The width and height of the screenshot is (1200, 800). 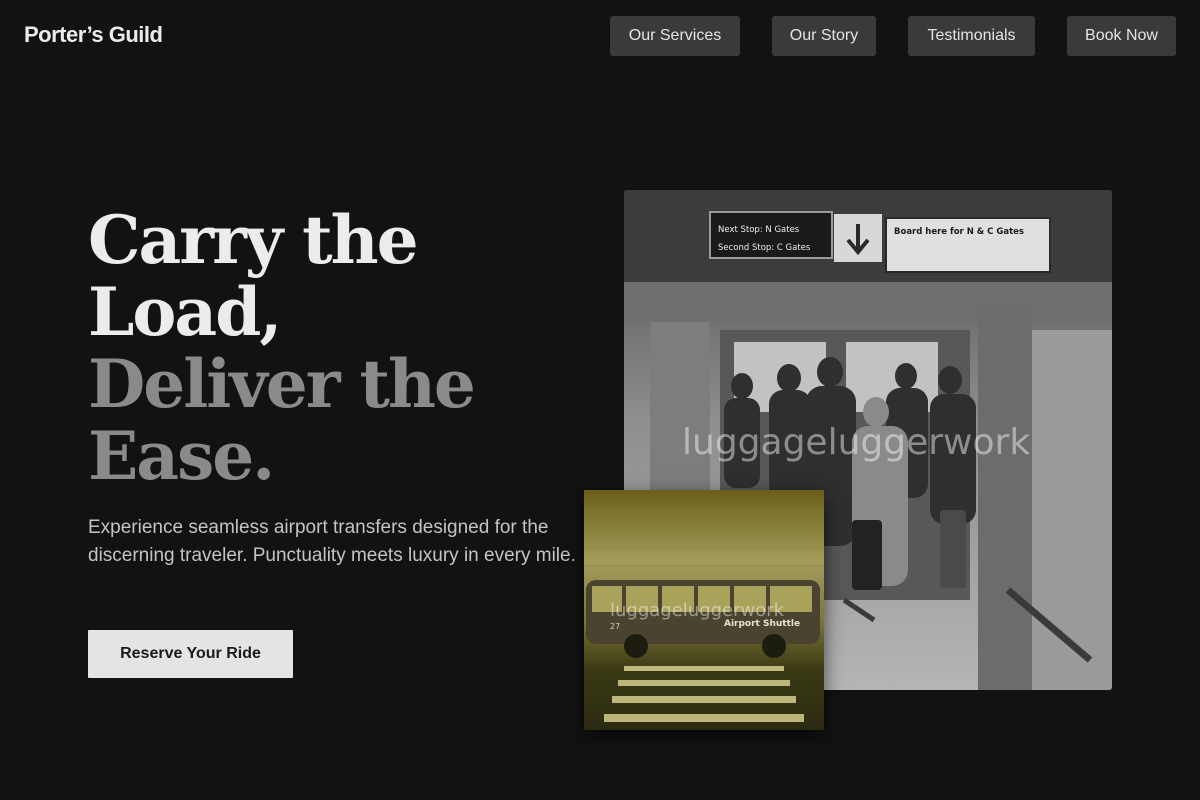 I want to click on hero-title-line-4: Ease., so click(x=181, y=456).